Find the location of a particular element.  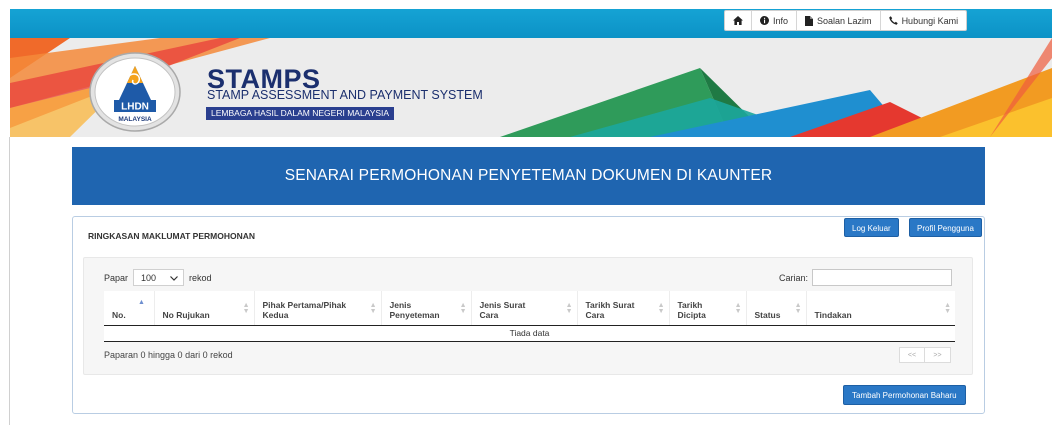

nav-home is located at coordinates (738, 20).